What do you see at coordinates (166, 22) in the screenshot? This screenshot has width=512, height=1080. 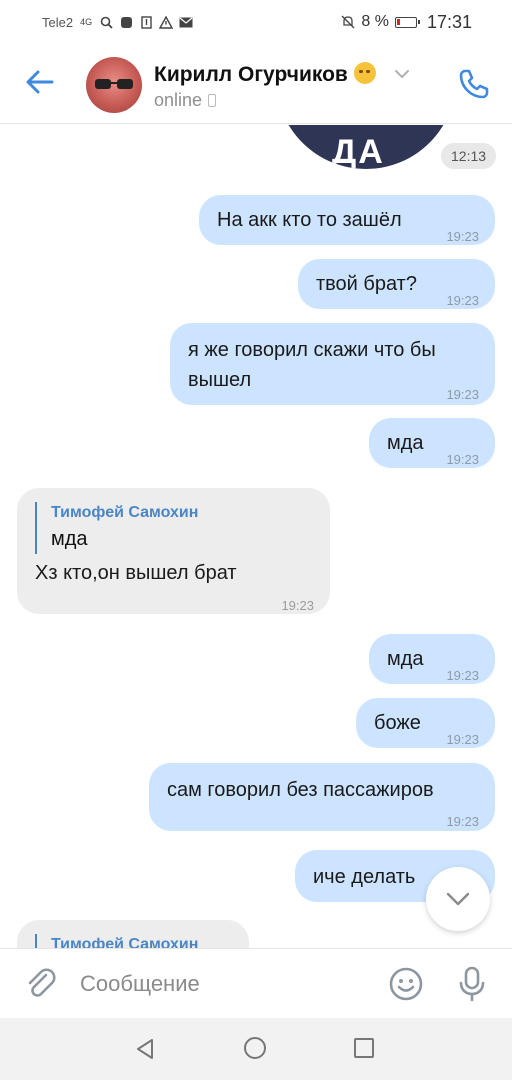 I see `warning-icon` at bounding box center [166, 22].